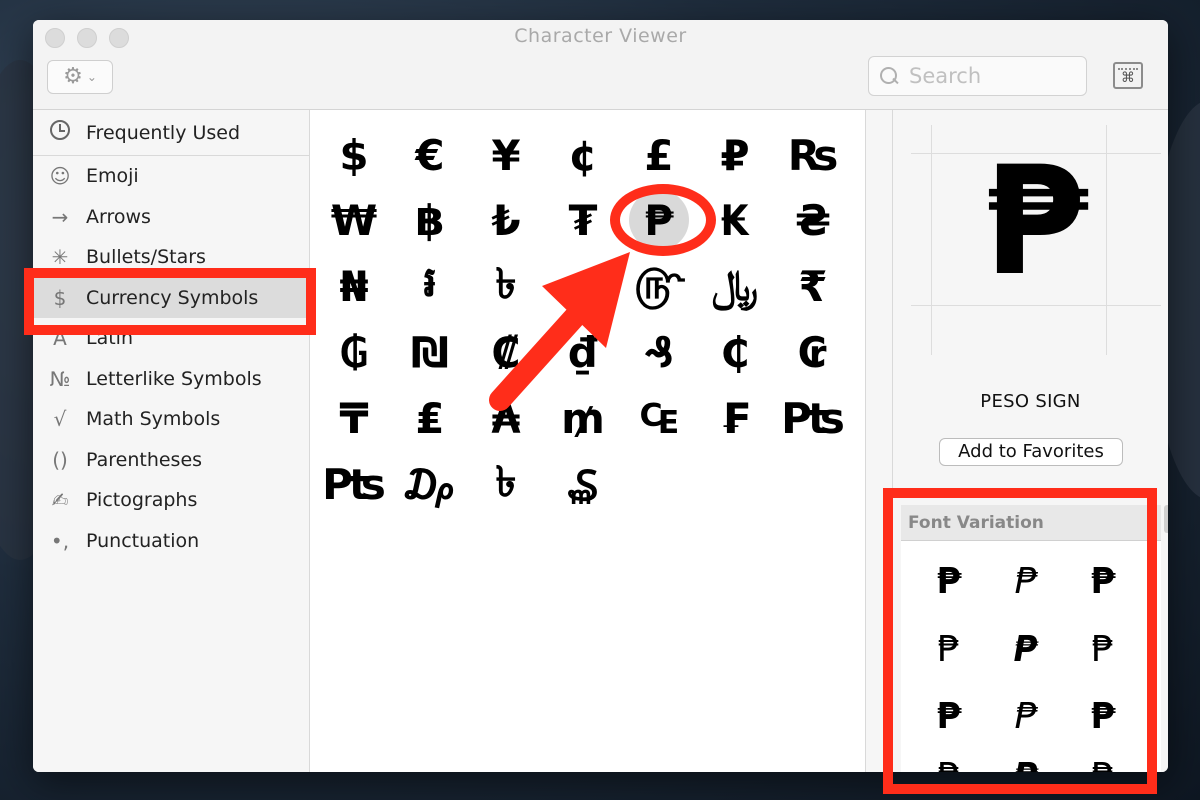 Image resolution: width=1200 pixels, height=800 pixels. What do you see at coordinates (73, 76) in the screenshot?
I see `gear-icon: ⚙` at bounding box center [73, 76].